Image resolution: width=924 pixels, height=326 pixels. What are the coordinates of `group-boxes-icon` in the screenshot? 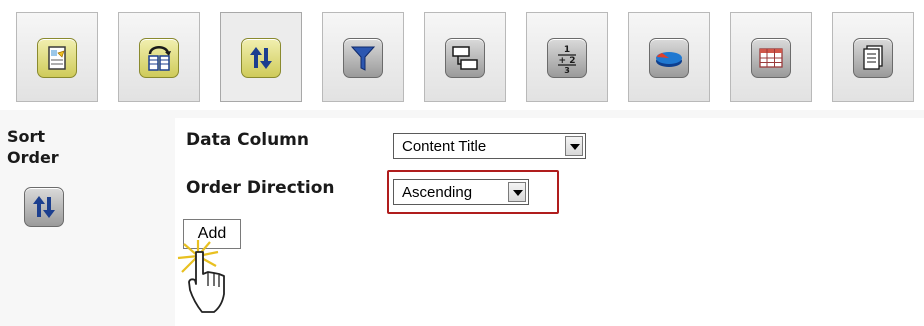 It's located at (465, 58).